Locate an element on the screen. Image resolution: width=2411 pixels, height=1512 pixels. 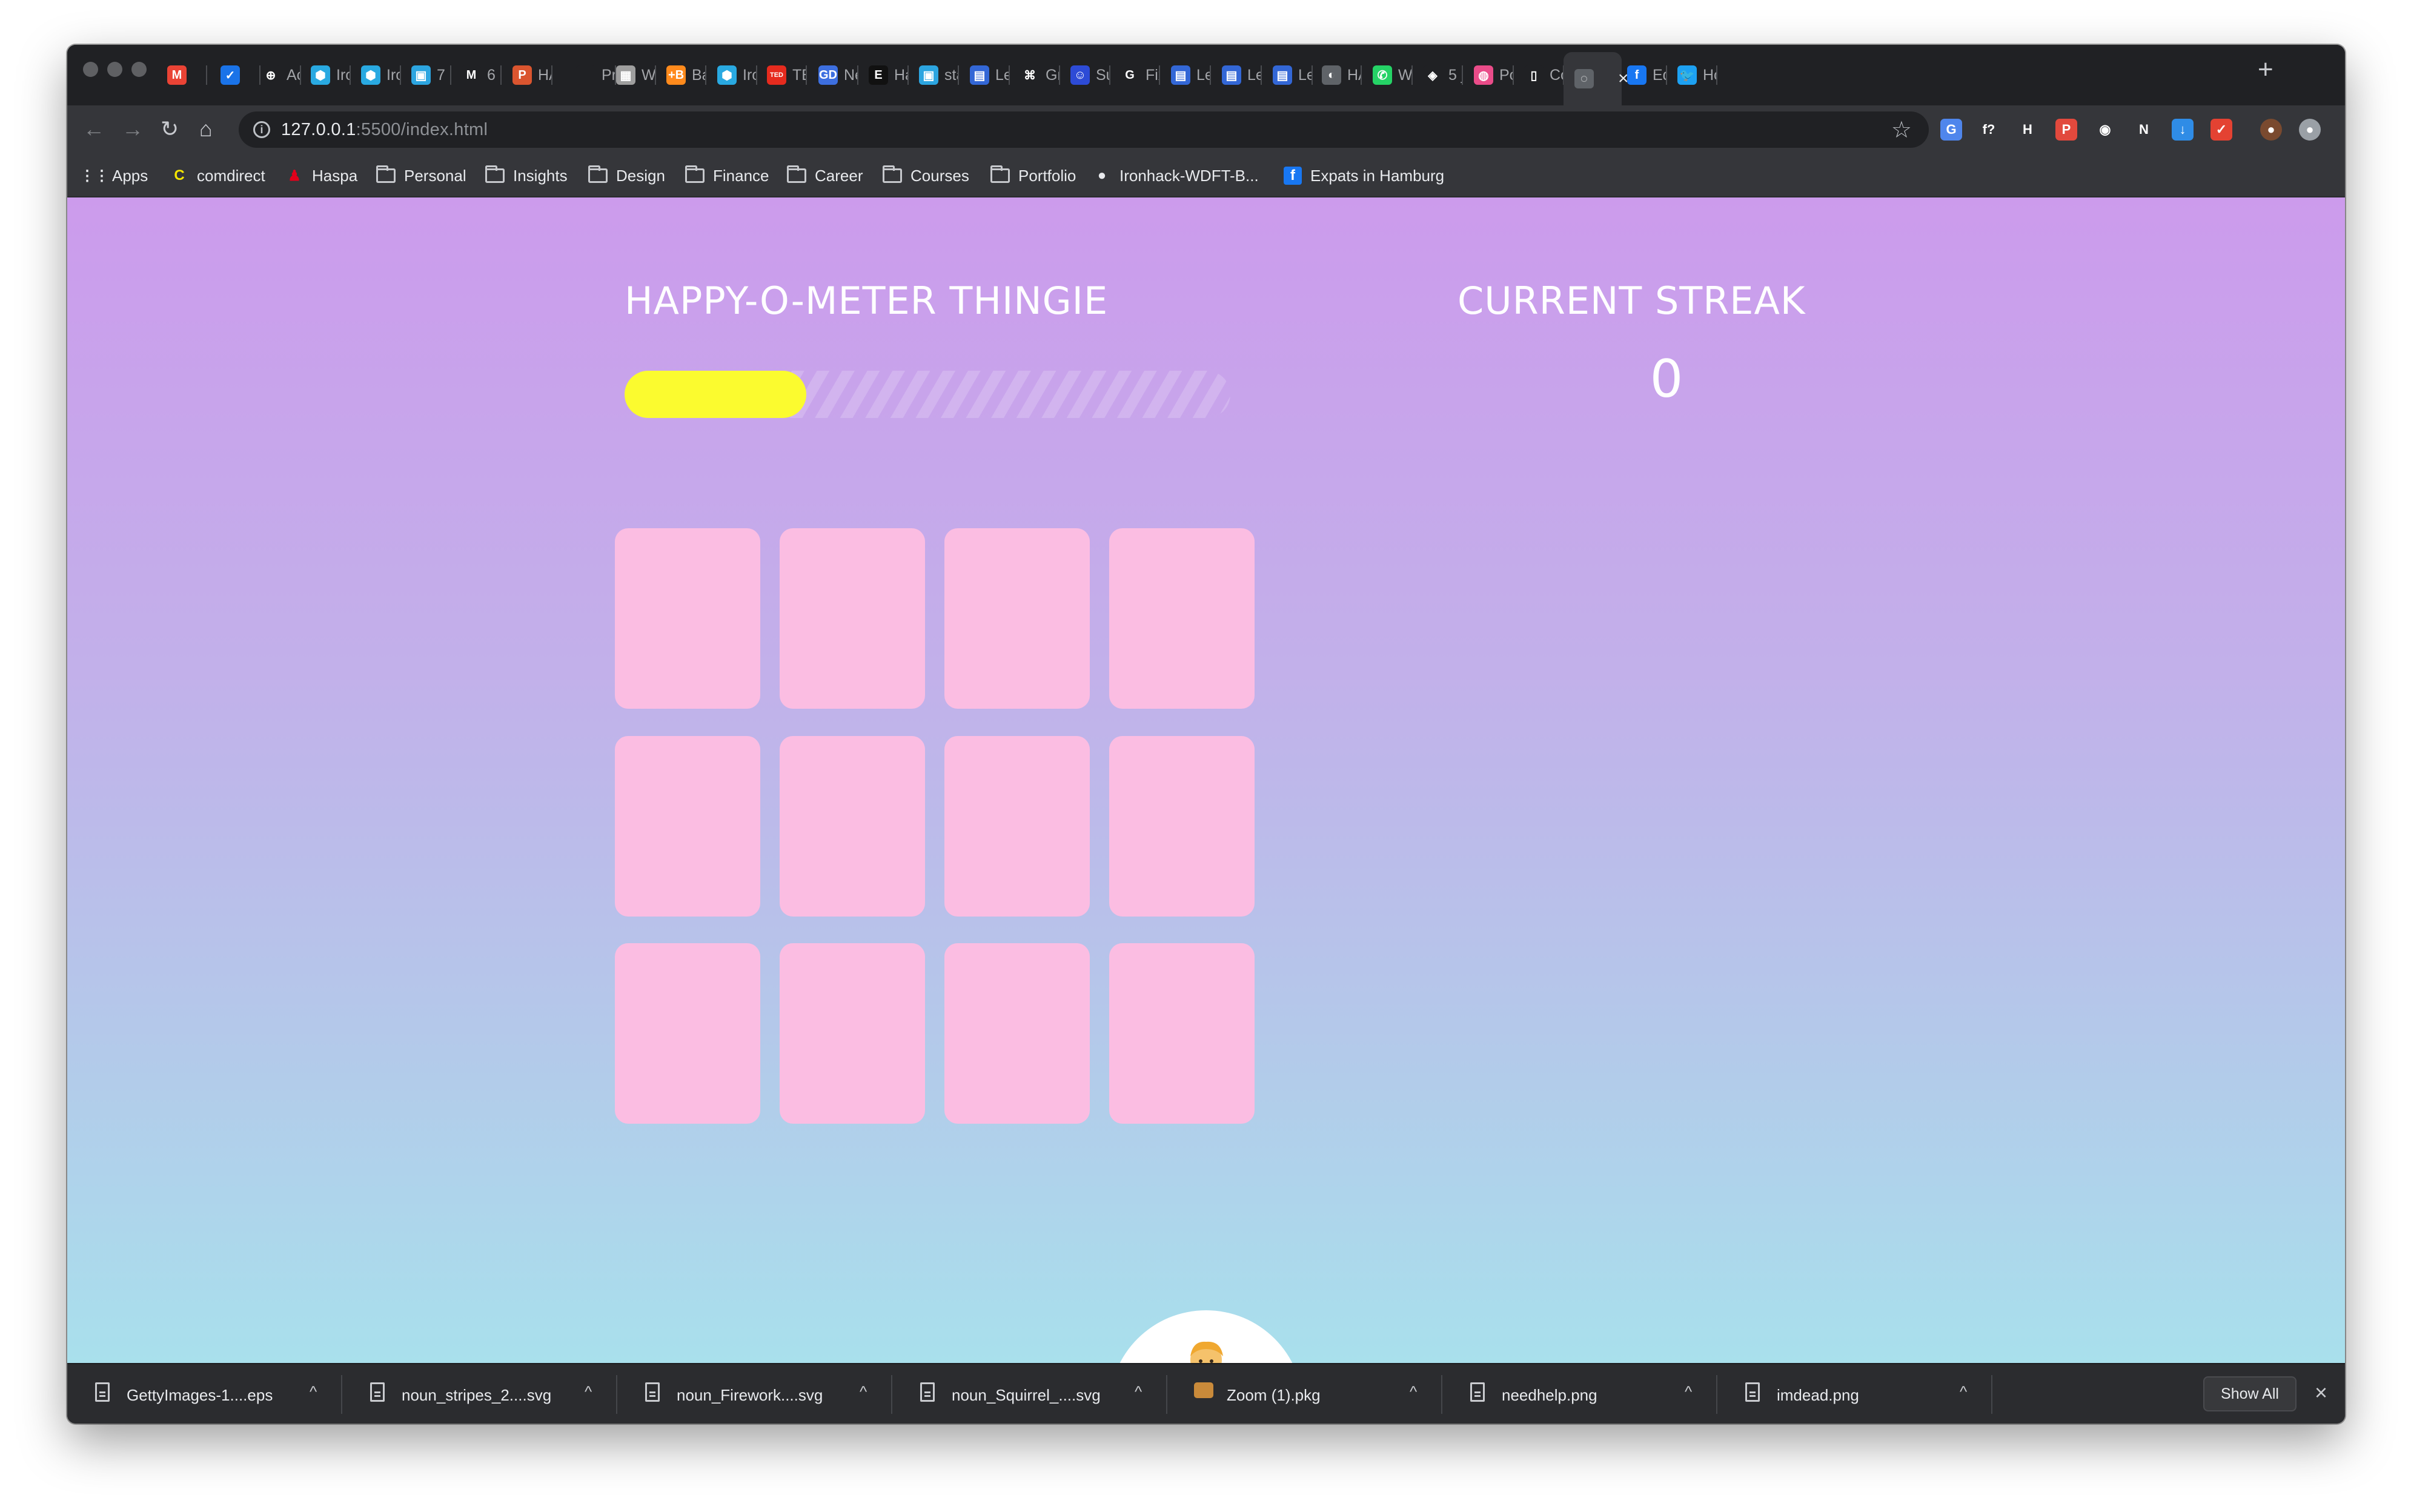
browser-tab: ☺ Su is located at coordinates (1085, 75).